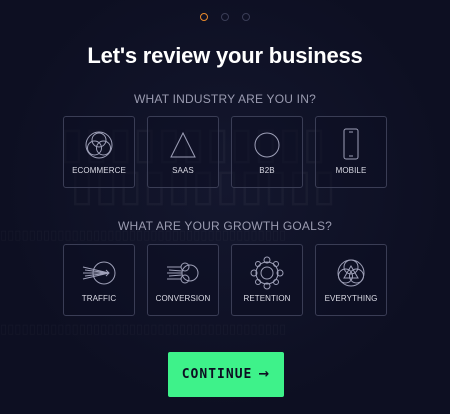 The image size is (450, 414). What do you see at coordinates (267, 273) in the screenshot?
I see `retention-icon` at bounding box center [267, 273].